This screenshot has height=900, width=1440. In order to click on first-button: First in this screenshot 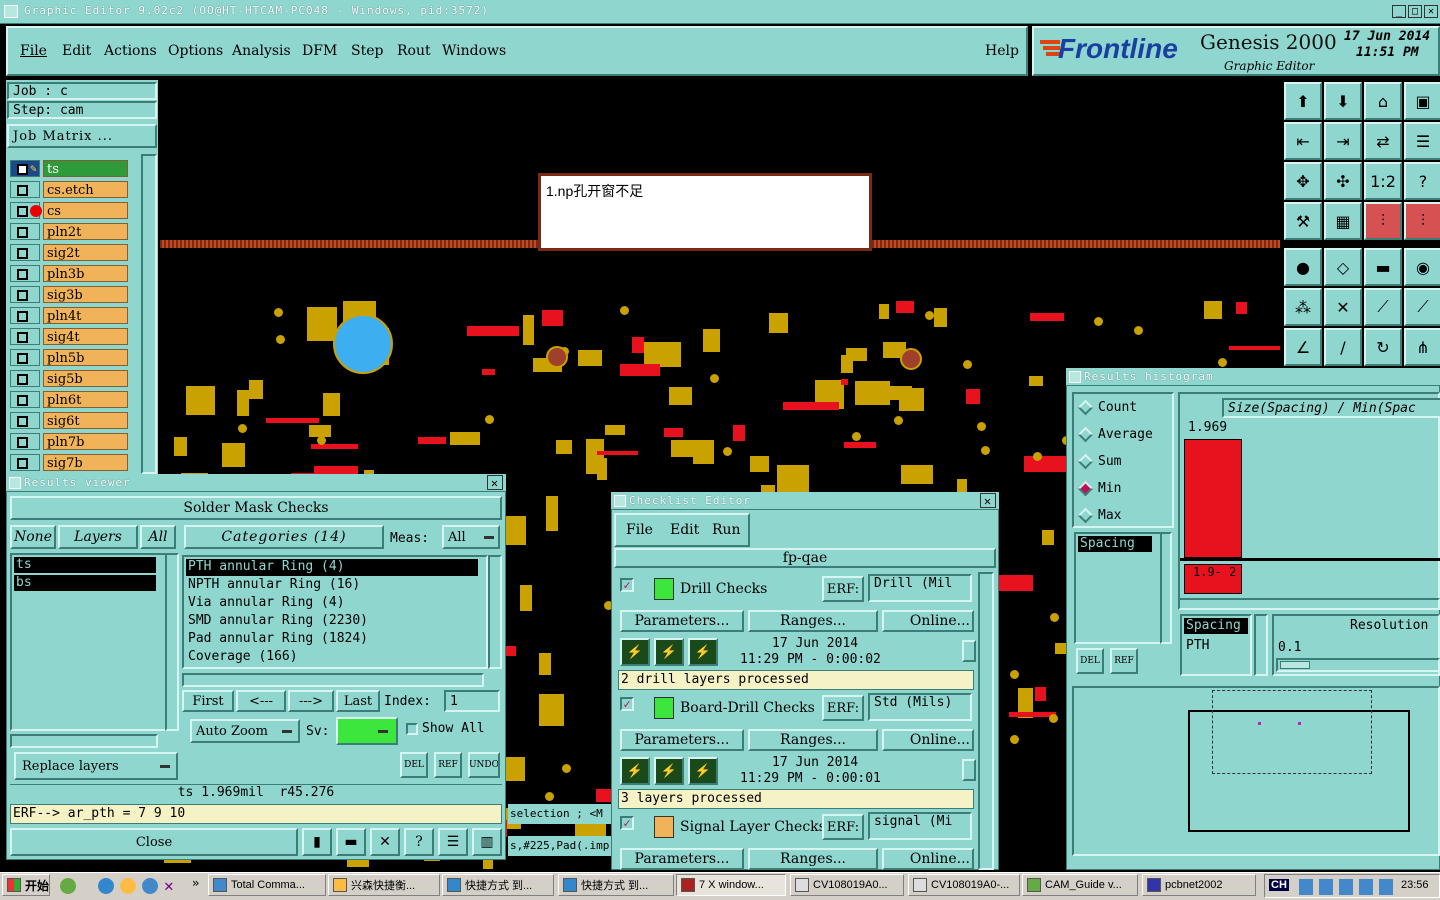, I will do `click(208, 701)`.